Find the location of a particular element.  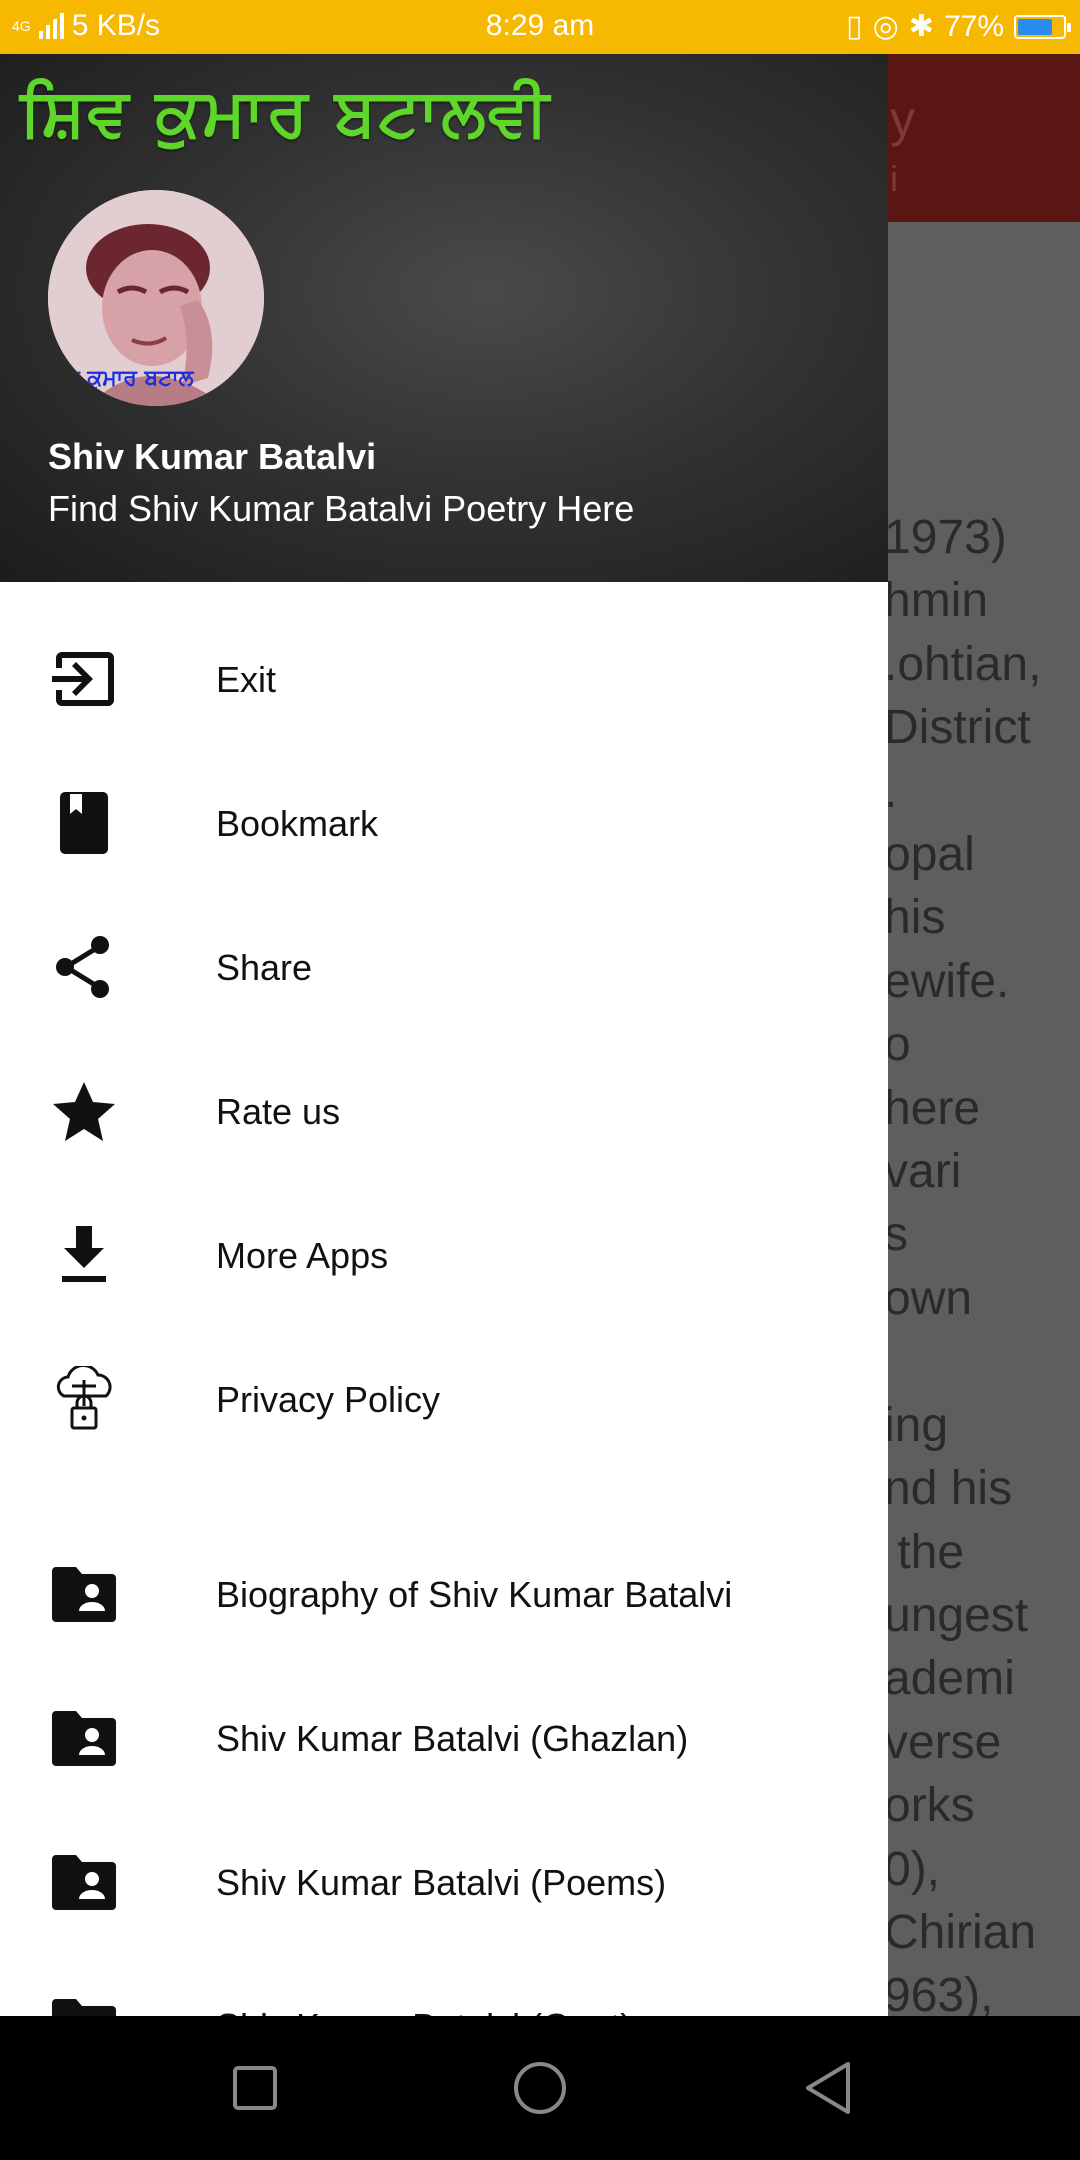

menu-item-share: Share is located at coordinates (444, 966).